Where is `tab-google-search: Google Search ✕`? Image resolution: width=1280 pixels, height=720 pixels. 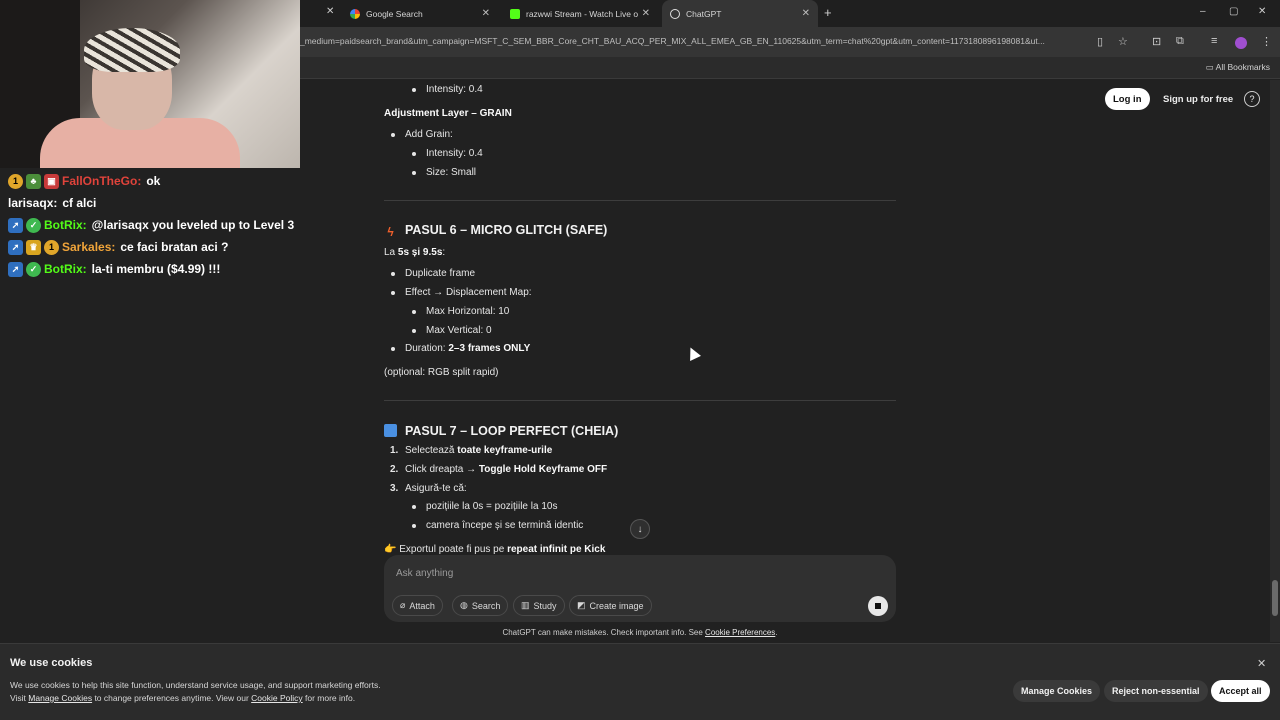 tab-google-search: Google Search ✕ is located at coordinates (420, 13).